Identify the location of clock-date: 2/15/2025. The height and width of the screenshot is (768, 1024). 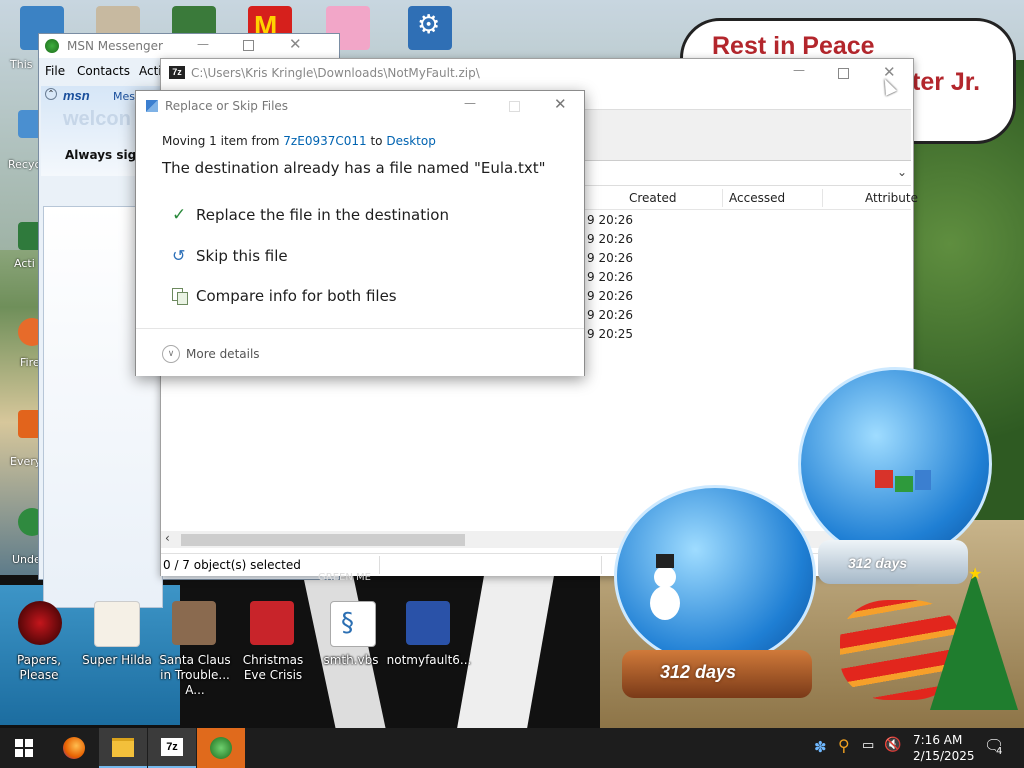
(944, 756).